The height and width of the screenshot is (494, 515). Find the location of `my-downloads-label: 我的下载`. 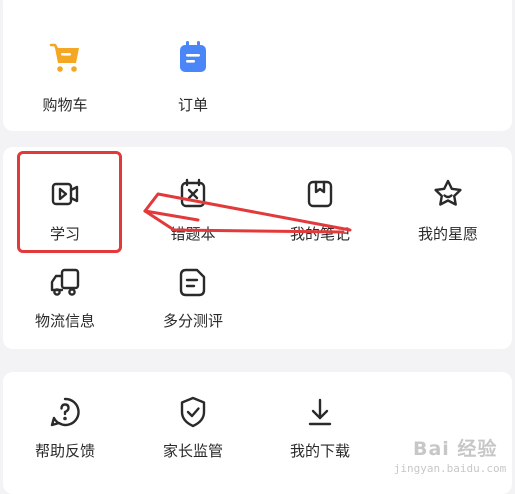

my-downloads-label: 我的下载 is located at coordinates (319, 451).